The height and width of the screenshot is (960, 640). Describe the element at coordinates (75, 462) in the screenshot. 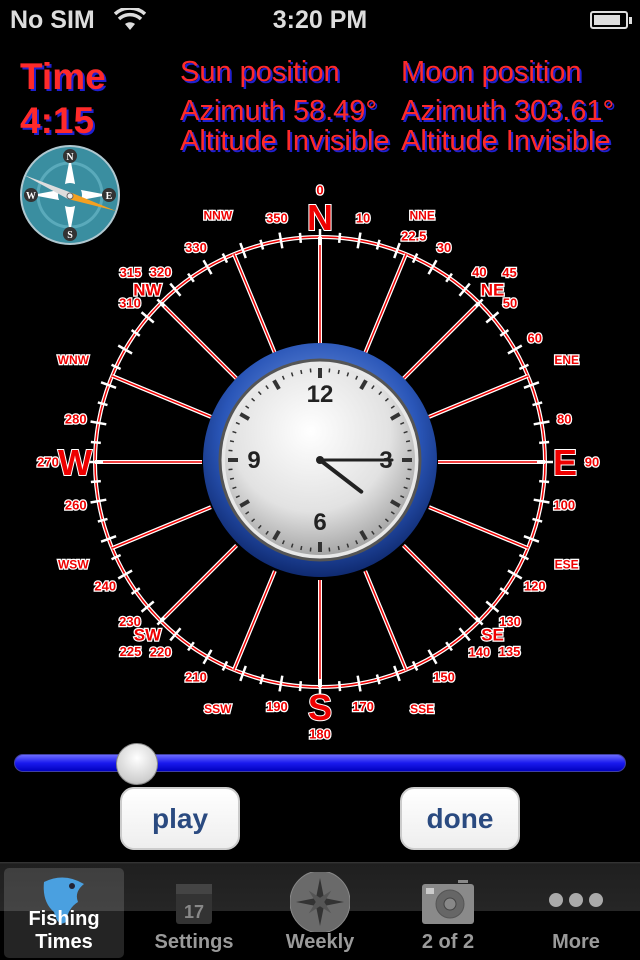

I see `cardinal-W: W` at that location.